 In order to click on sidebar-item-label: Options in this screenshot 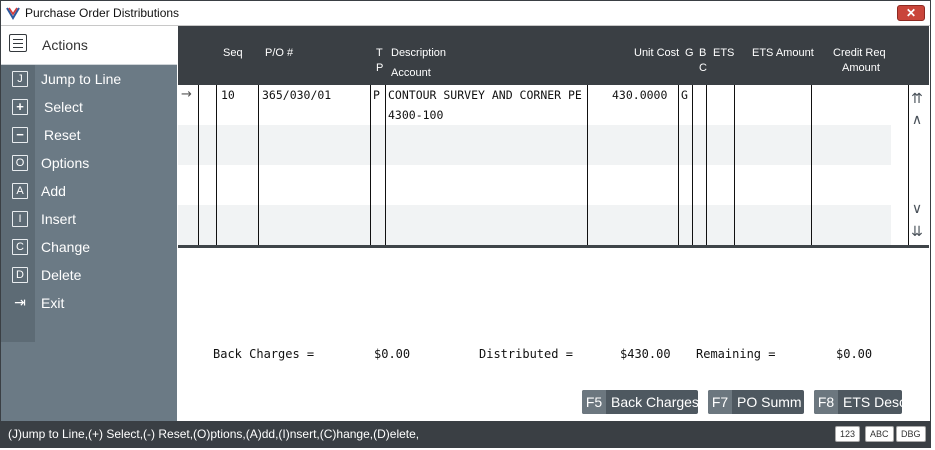, I will do `click(65, 163)`.